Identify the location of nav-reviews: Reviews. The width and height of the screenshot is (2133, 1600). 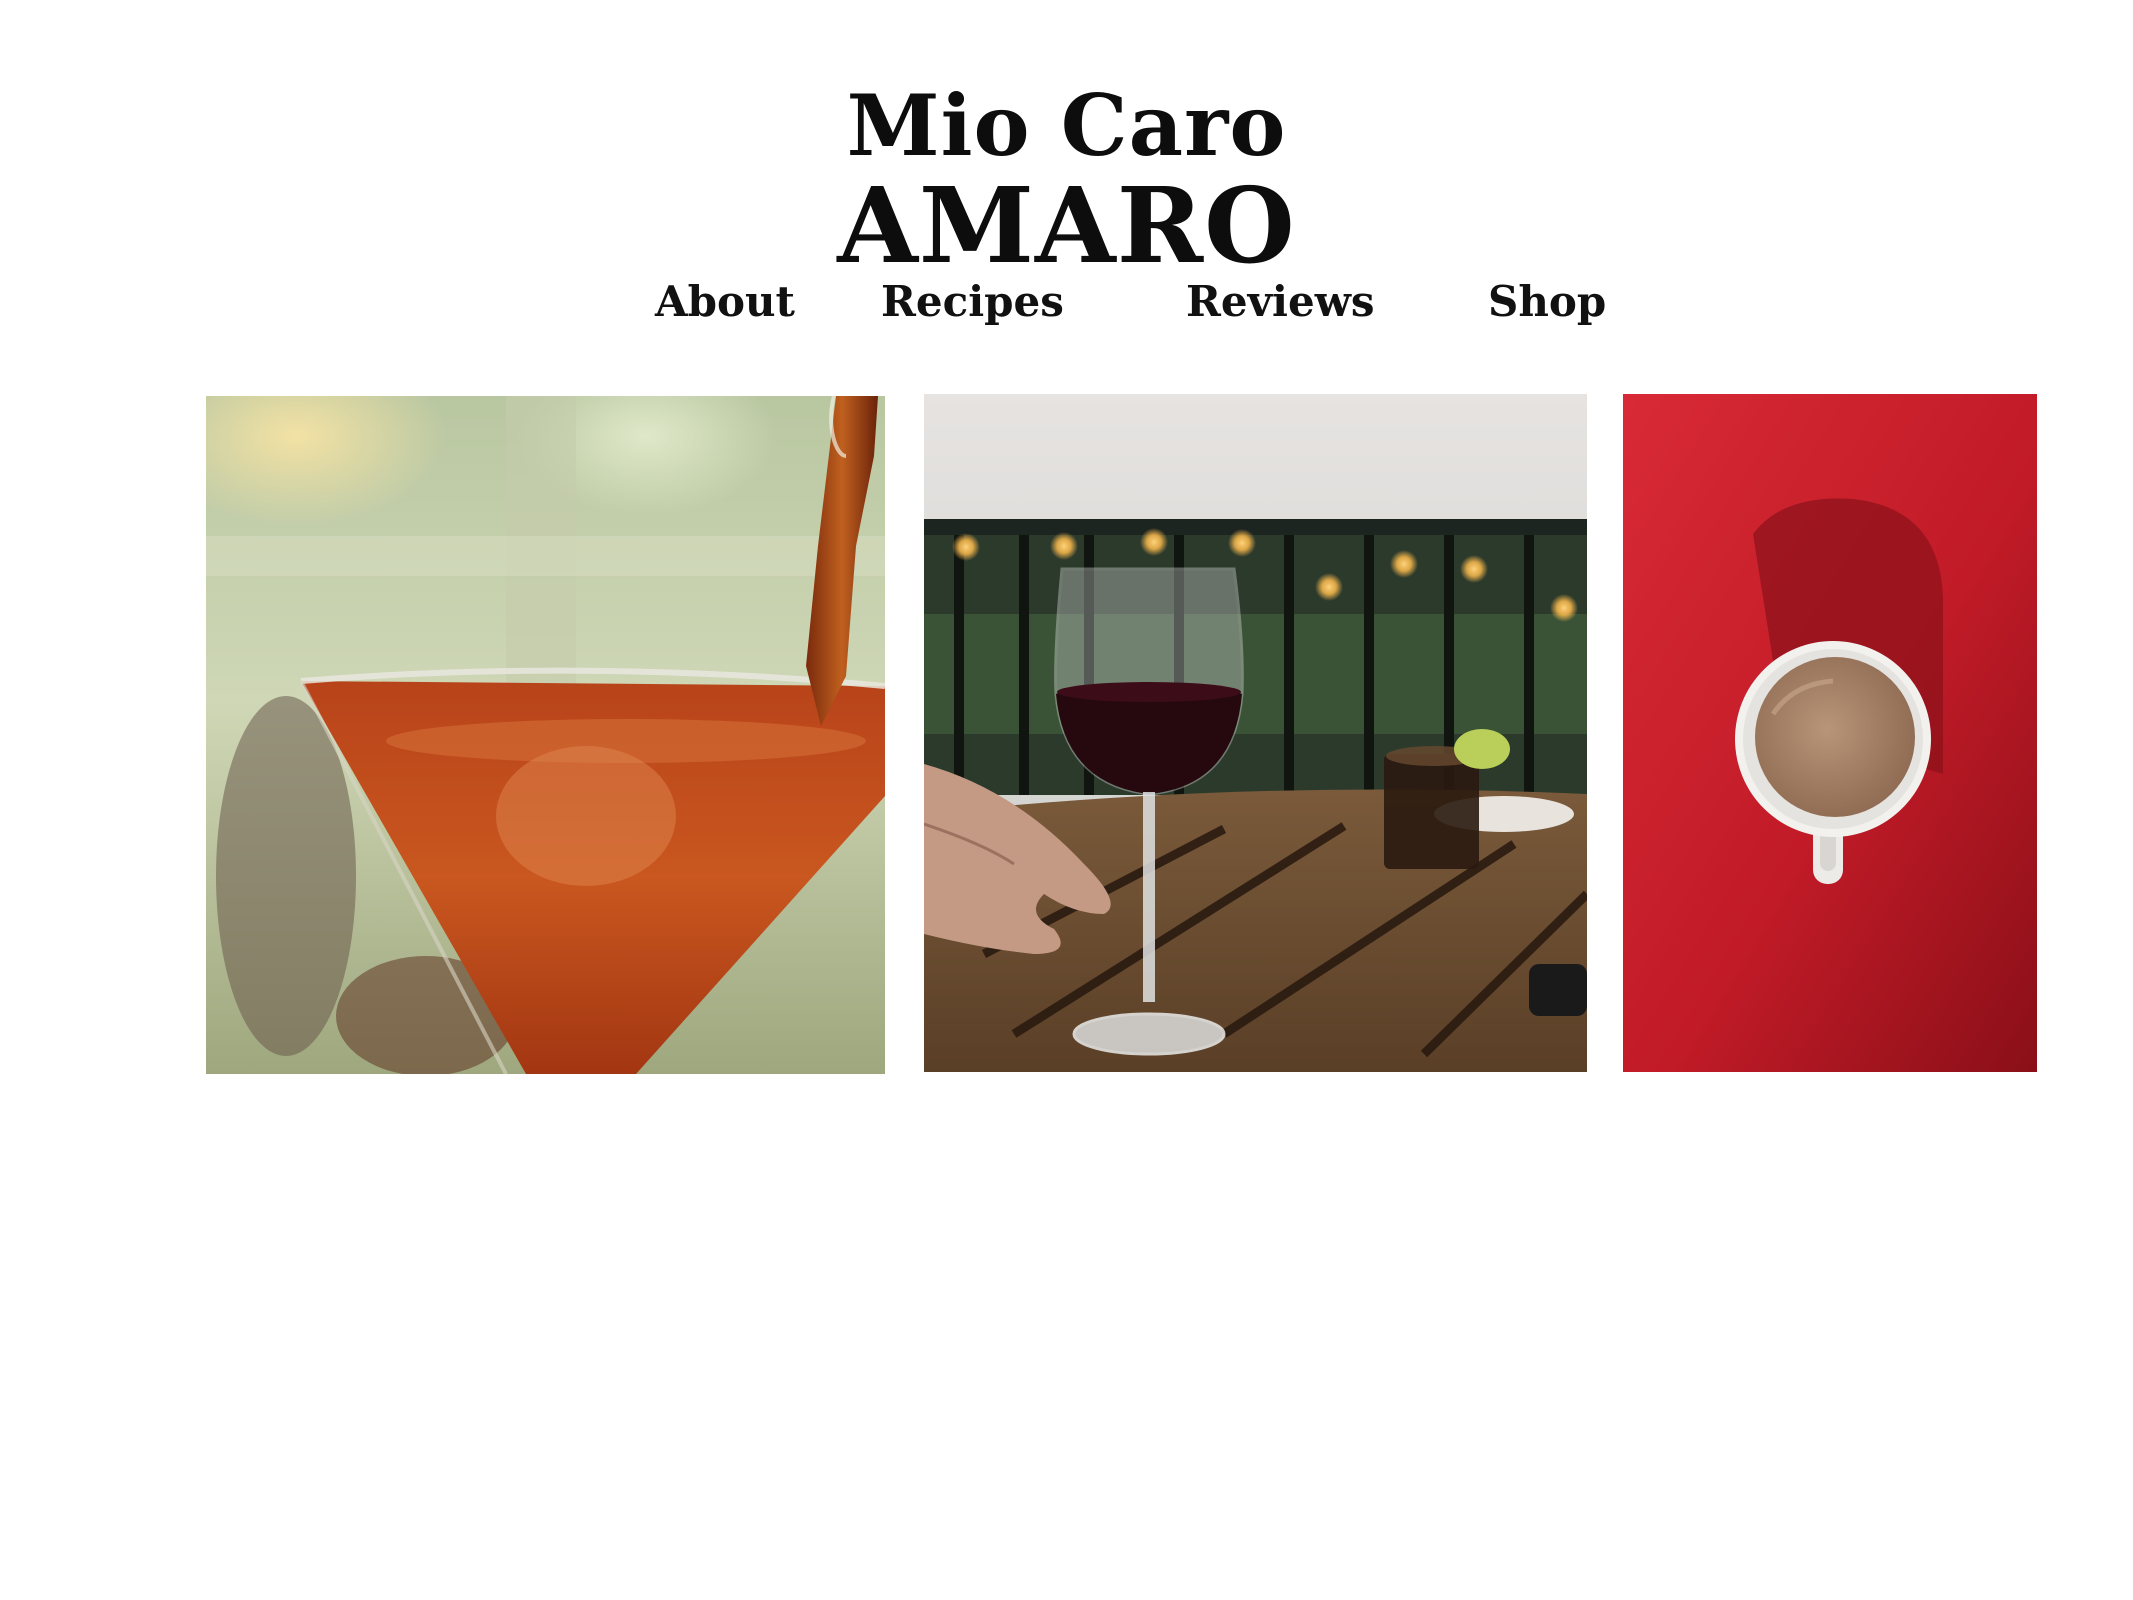
(1280, 302).